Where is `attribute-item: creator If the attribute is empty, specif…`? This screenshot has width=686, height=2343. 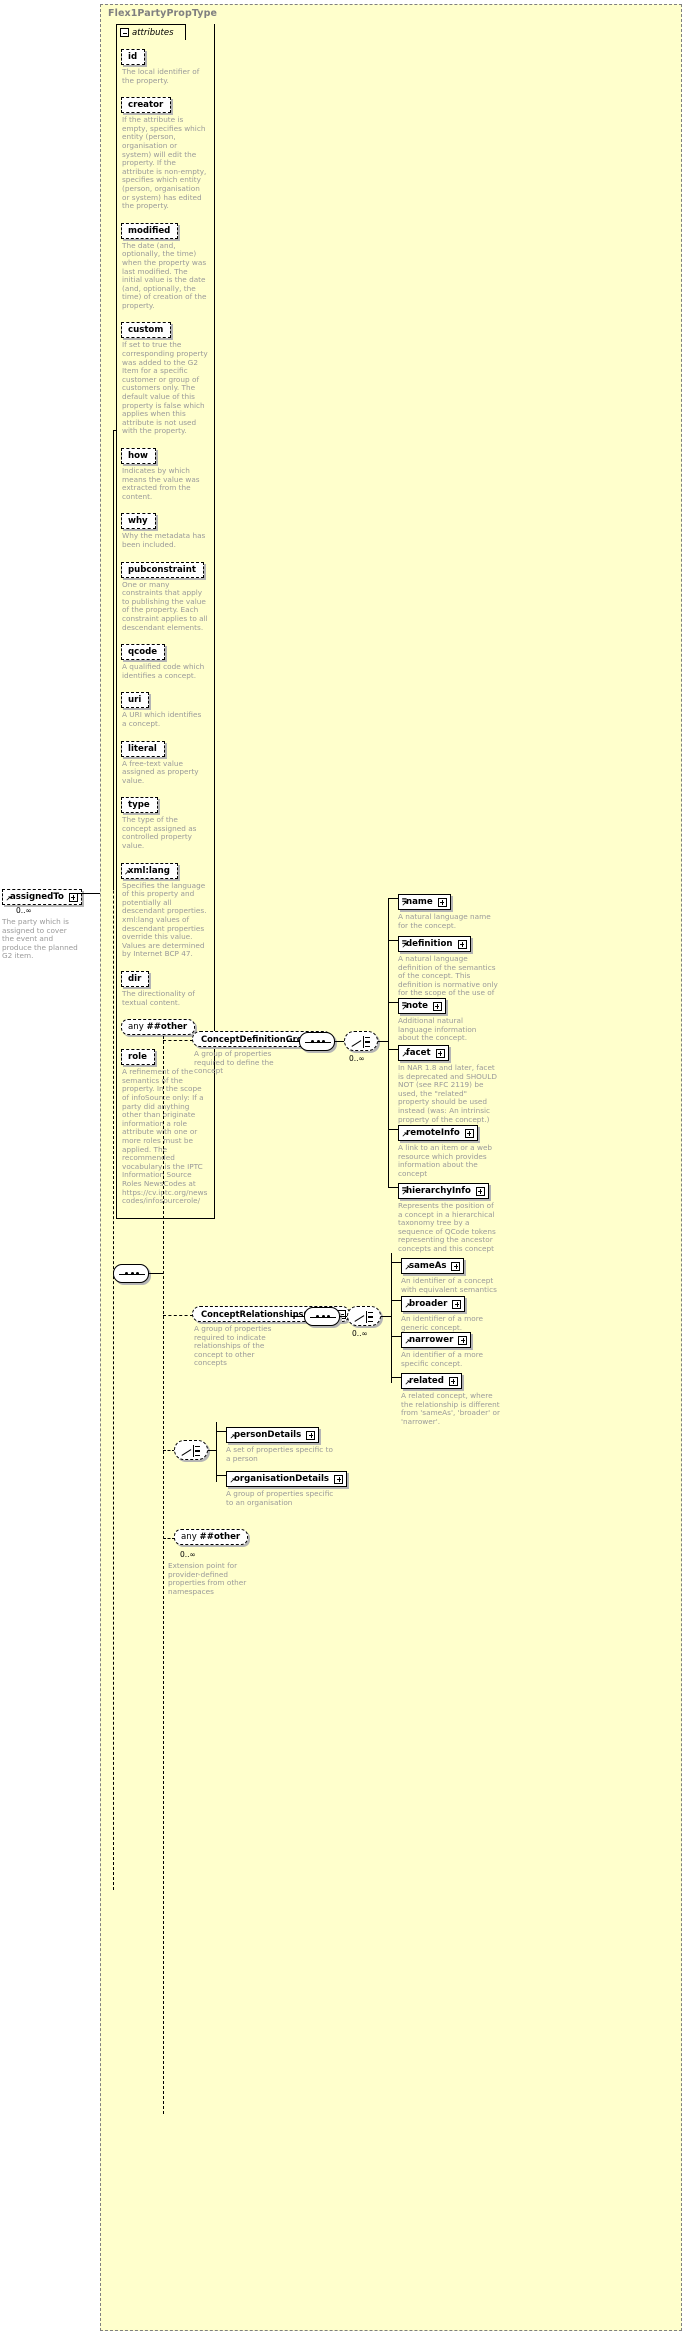 attribute-item: creator If the attribute is empty, specif… is located at coordinates (166, 151).